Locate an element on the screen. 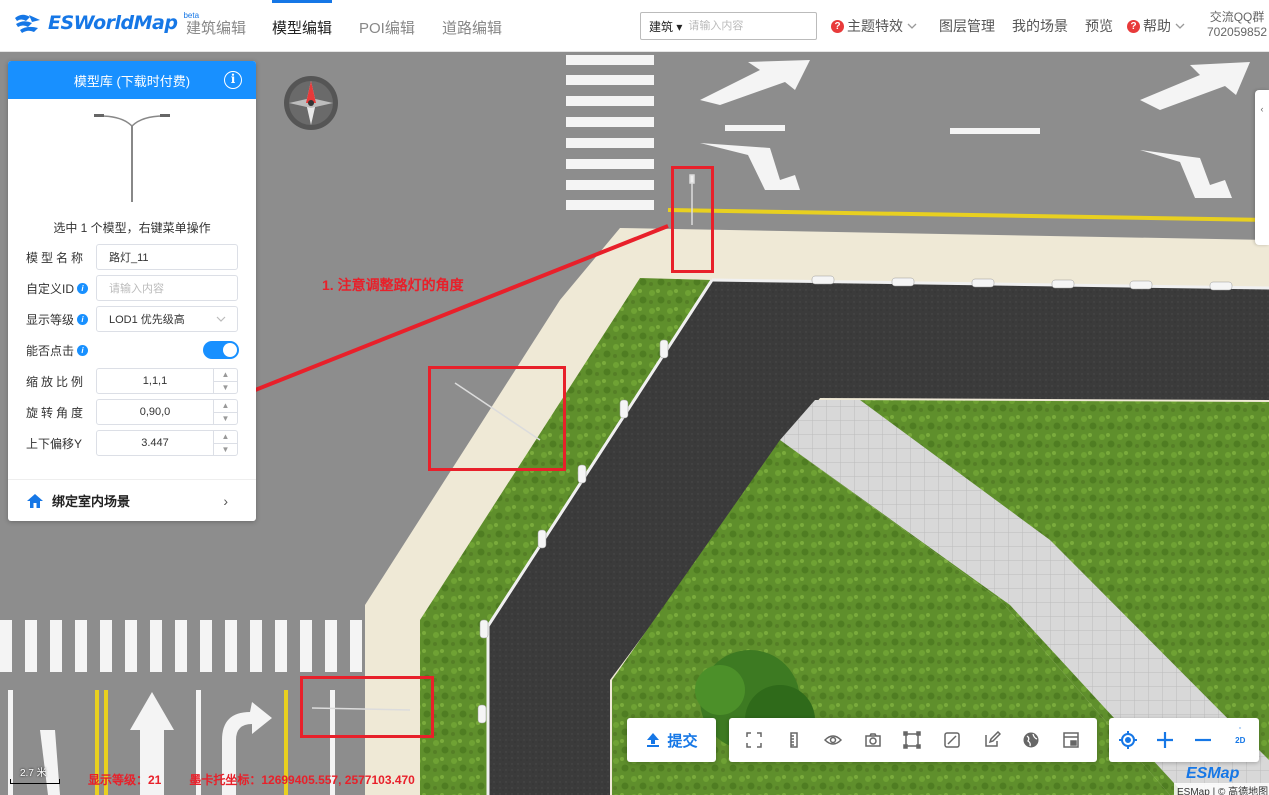  scale-indicator-label: 2.7 米 is located at coordinates (33, 773).